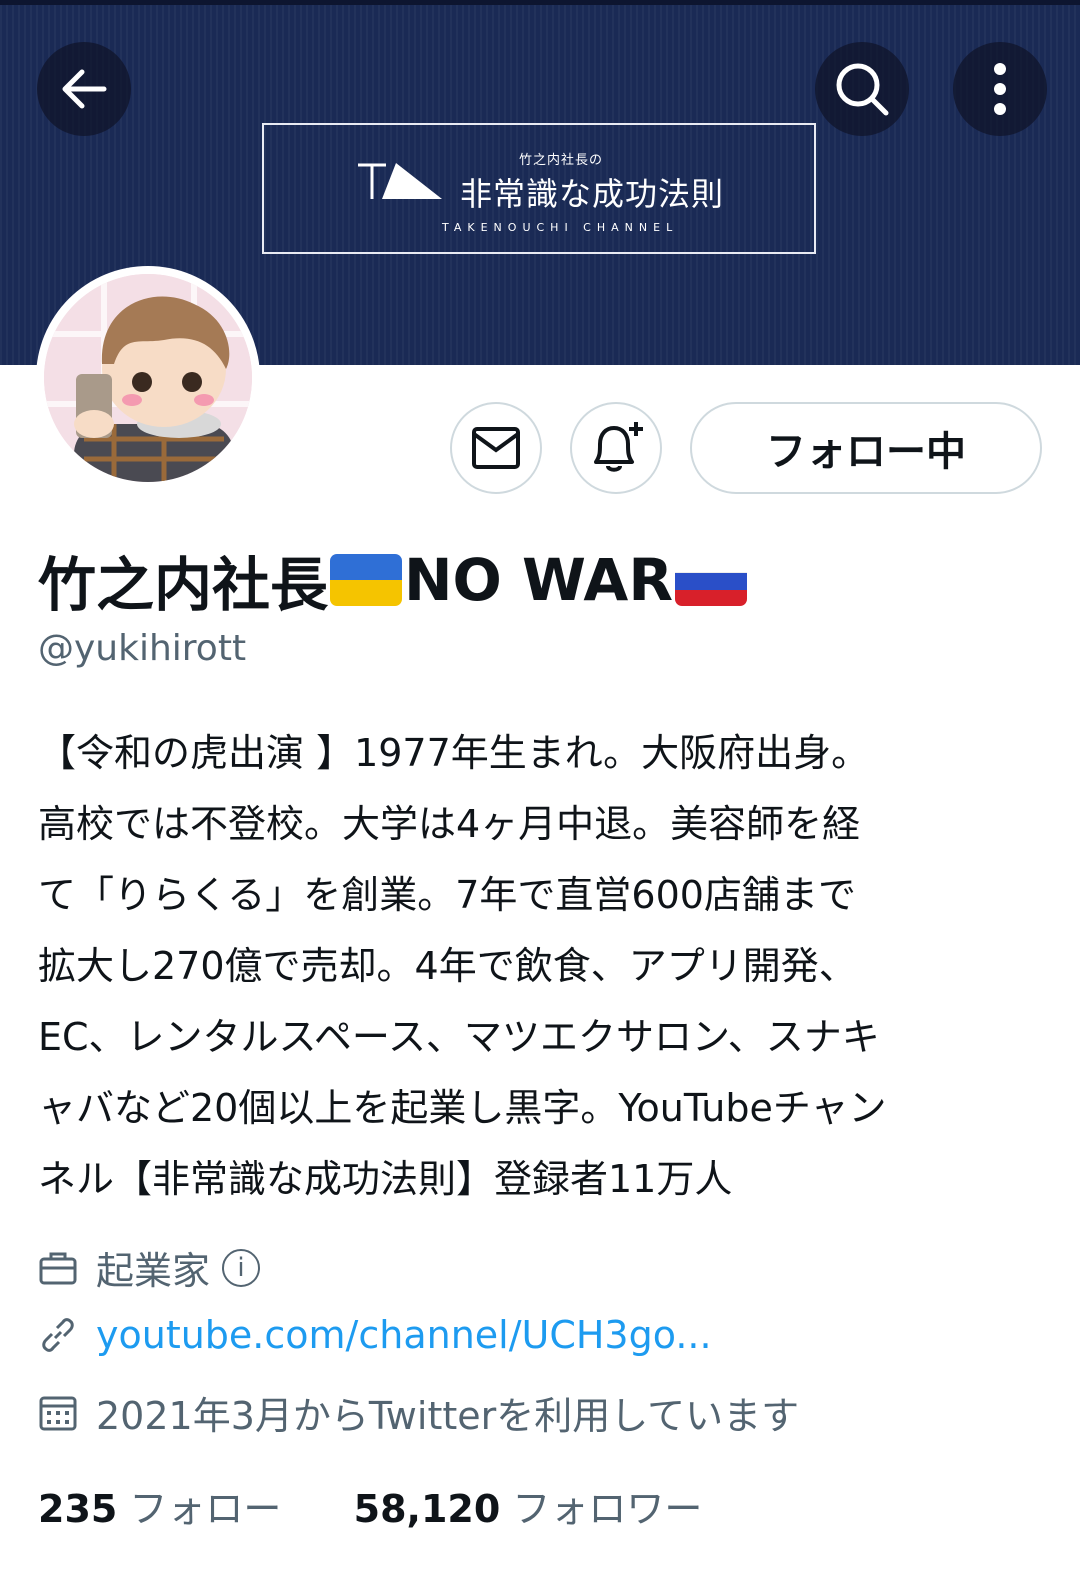  I want to click on join-date-row: 2021年3月からTwitterを利用しています, so click(418, 1412).